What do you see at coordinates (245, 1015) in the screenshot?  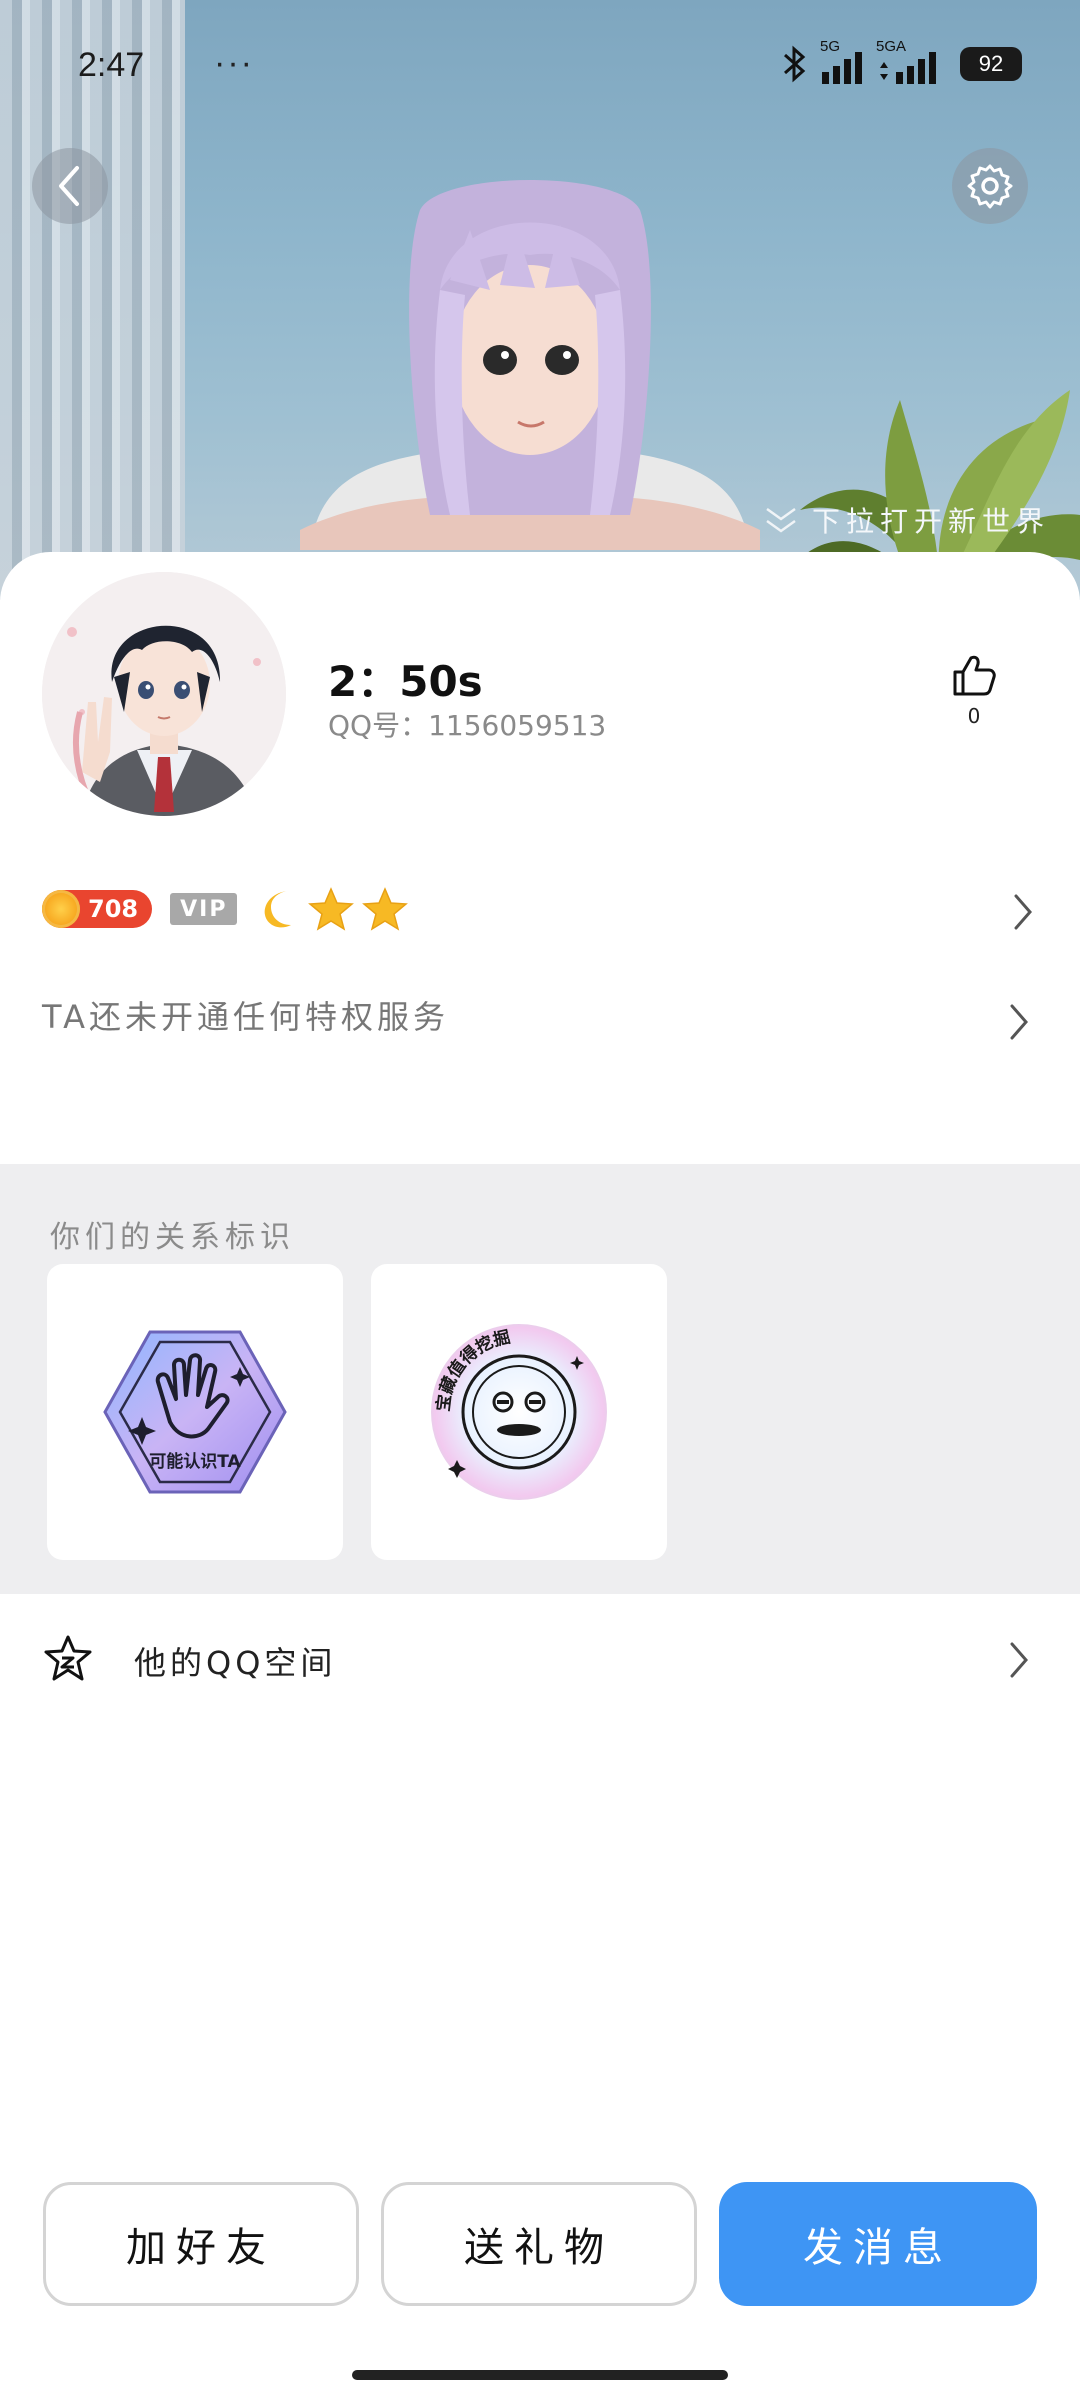 I see `privilege-status-text: TA还未开通任何特权服务` at bounding box center [245, 1015].